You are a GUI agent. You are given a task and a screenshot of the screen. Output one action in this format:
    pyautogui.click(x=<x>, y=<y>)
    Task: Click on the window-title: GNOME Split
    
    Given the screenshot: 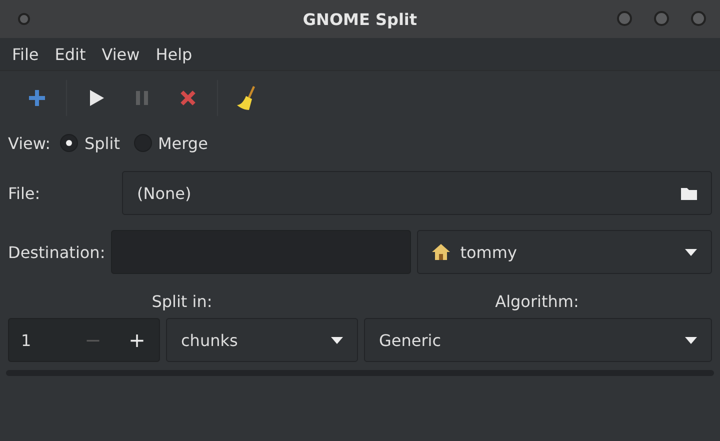 What is the action you would take?
    pyautogui.click(x=360, y=19)
    